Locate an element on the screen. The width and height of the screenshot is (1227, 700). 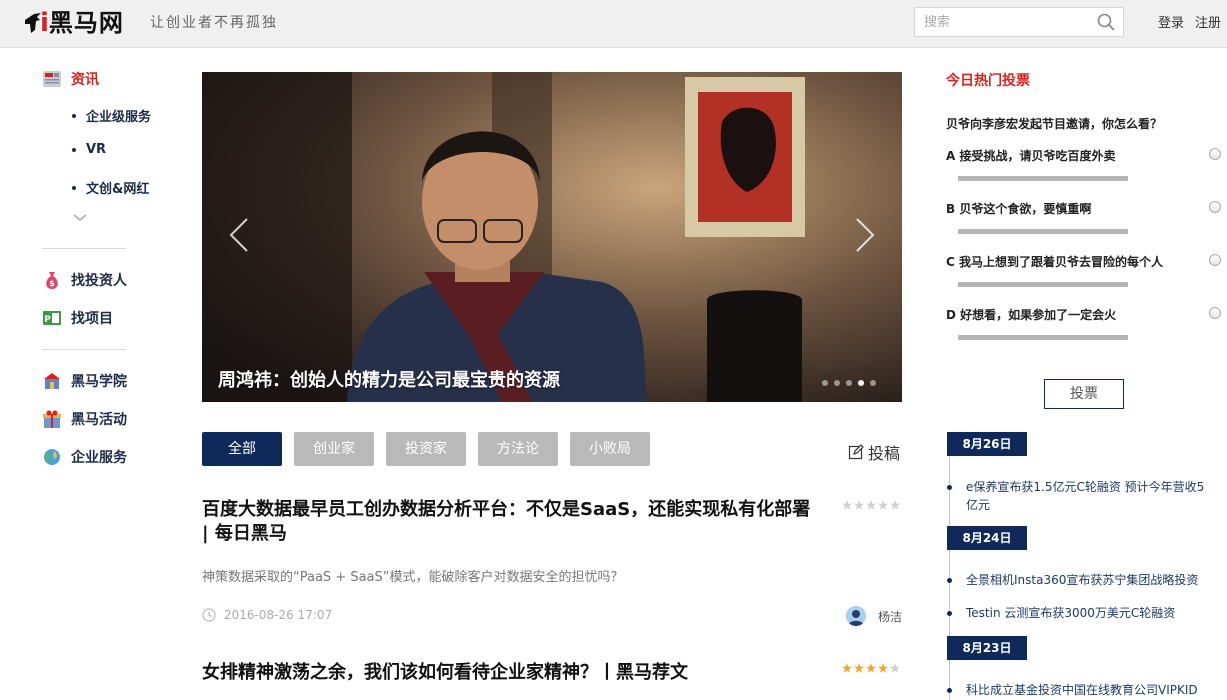
clock-icon is located at coordinates (209, 615).